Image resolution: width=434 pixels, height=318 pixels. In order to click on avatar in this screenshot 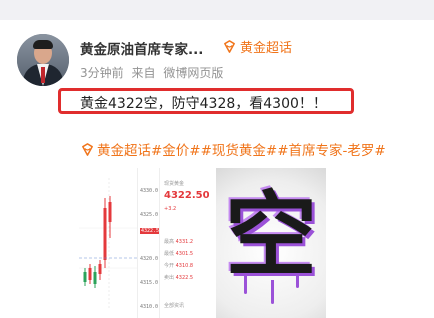, I will do `click(43, 60)`.